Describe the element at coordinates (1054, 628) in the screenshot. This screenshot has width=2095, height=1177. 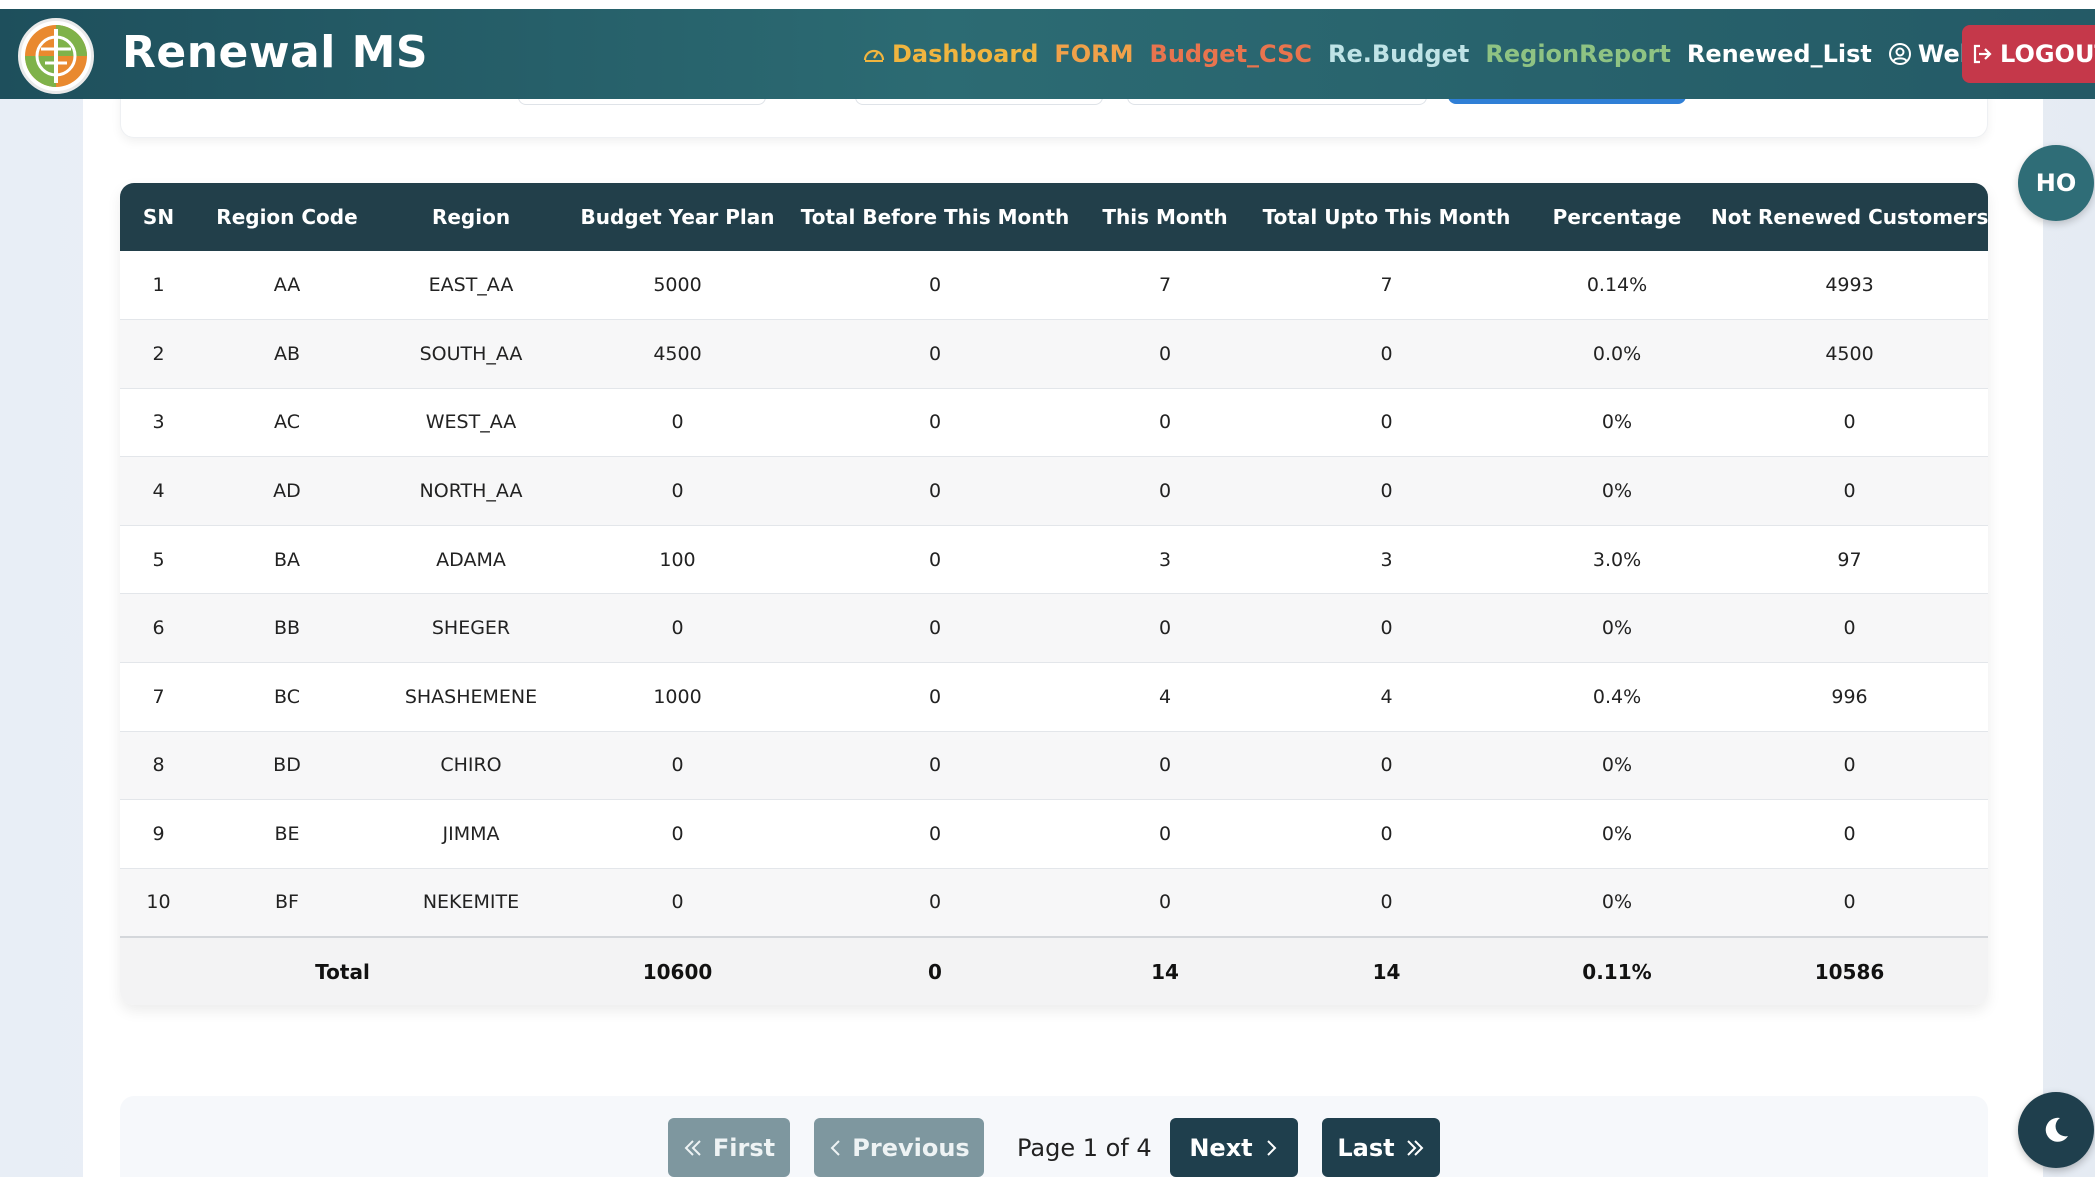
I see `table-row: 6 BB SHEGER 0 0 0 0 0% 0` at that location.